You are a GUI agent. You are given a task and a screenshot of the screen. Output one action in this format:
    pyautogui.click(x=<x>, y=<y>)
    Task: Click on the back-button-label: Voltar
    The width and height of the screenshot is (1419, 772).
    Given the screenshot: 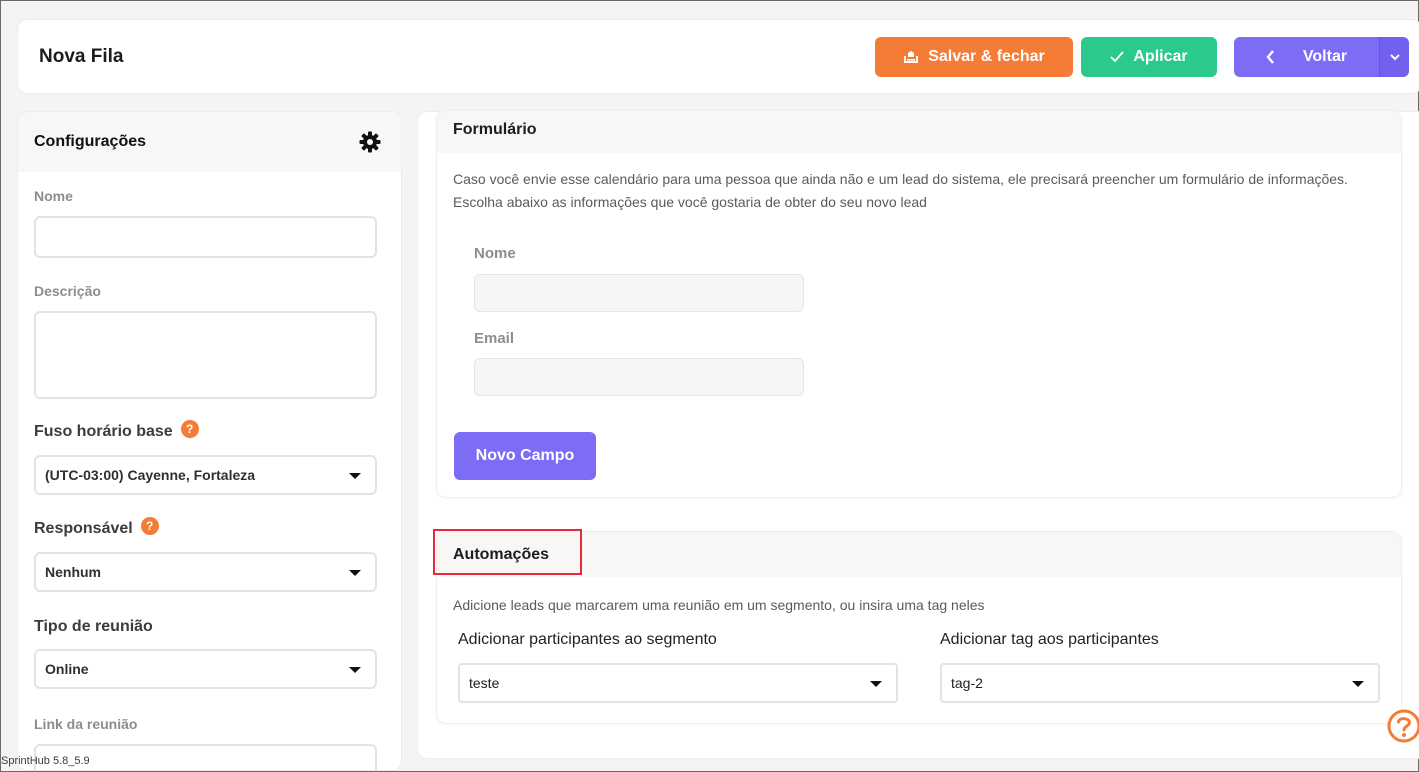 What is the action you would take?
    pyautogui.click(x=1325, y=56)
    